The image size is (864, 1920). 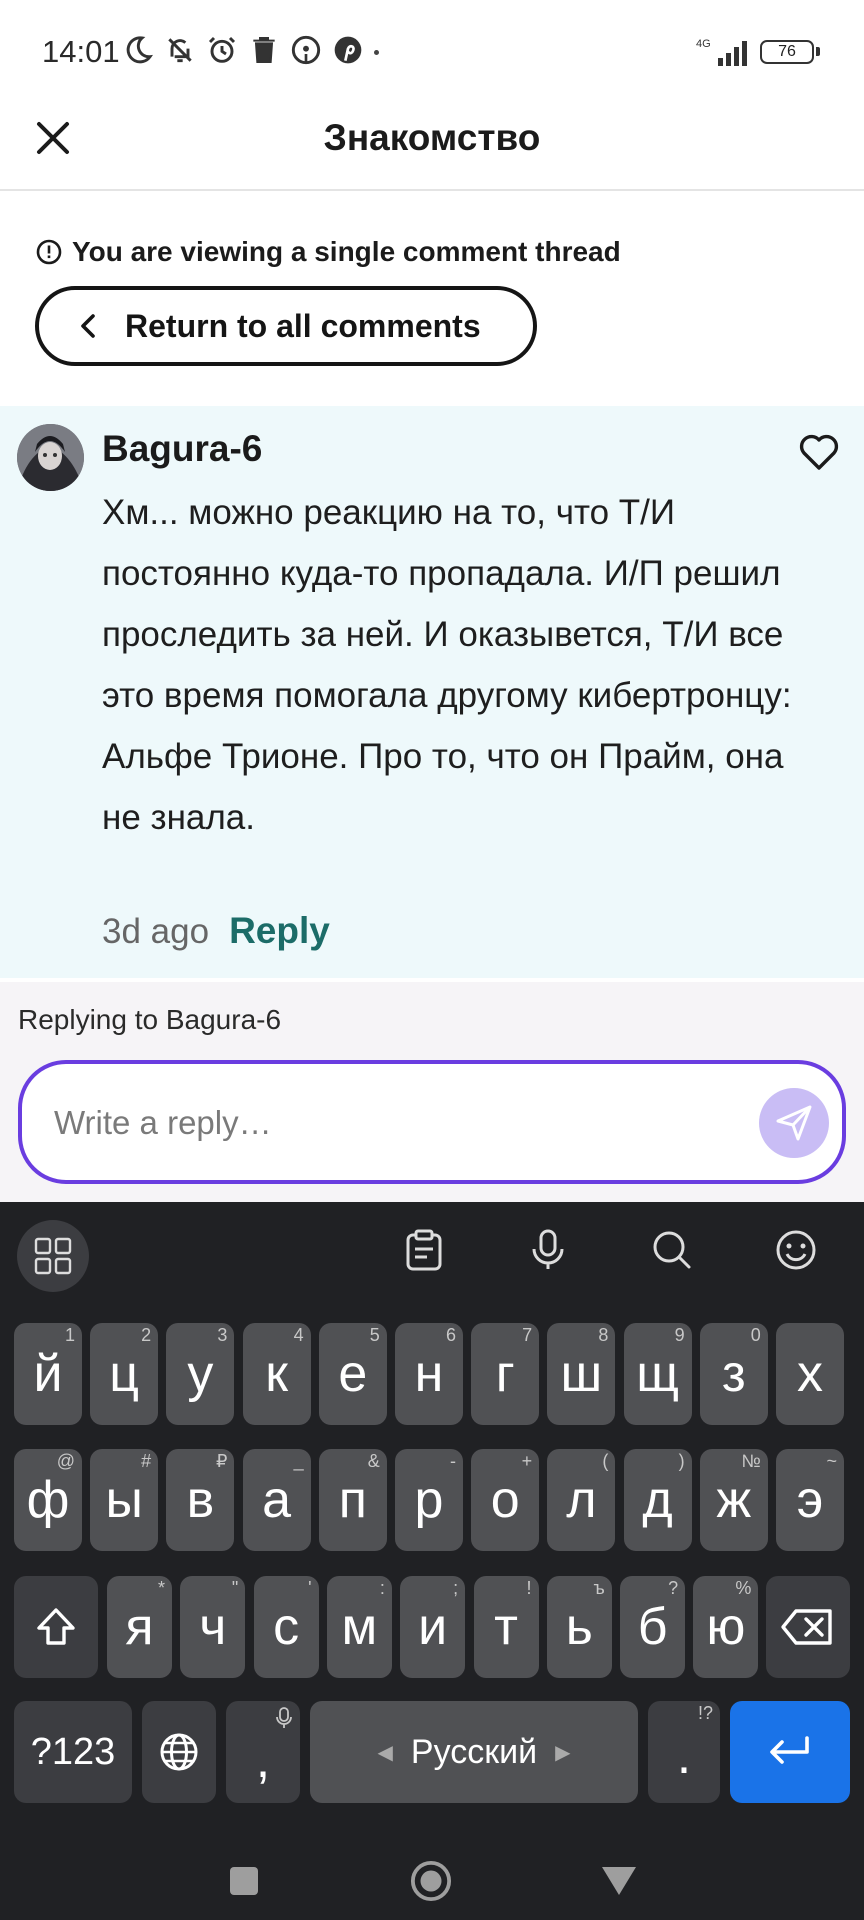 I want to click on key-row2-2: в ₽, so click(x=200, y=1500).